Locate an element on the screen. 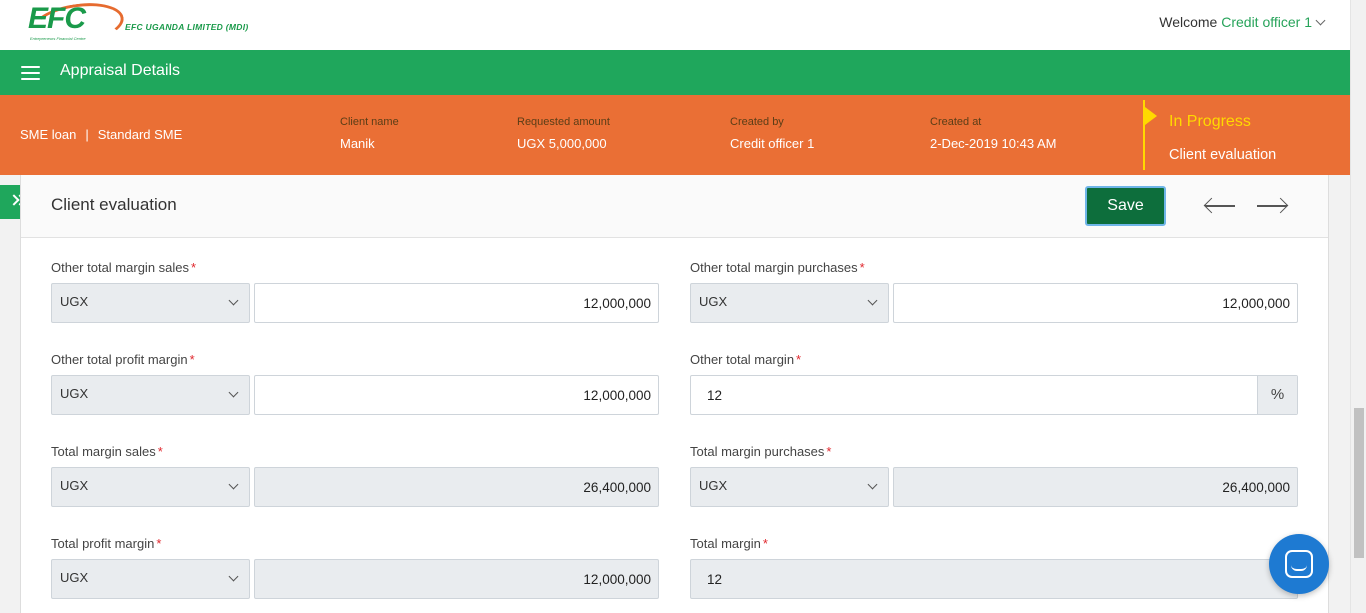 This screenshot has height=613, width=1366. other-total-profit-margin-input: 12,000,000 is located at coordinates (456, 395).